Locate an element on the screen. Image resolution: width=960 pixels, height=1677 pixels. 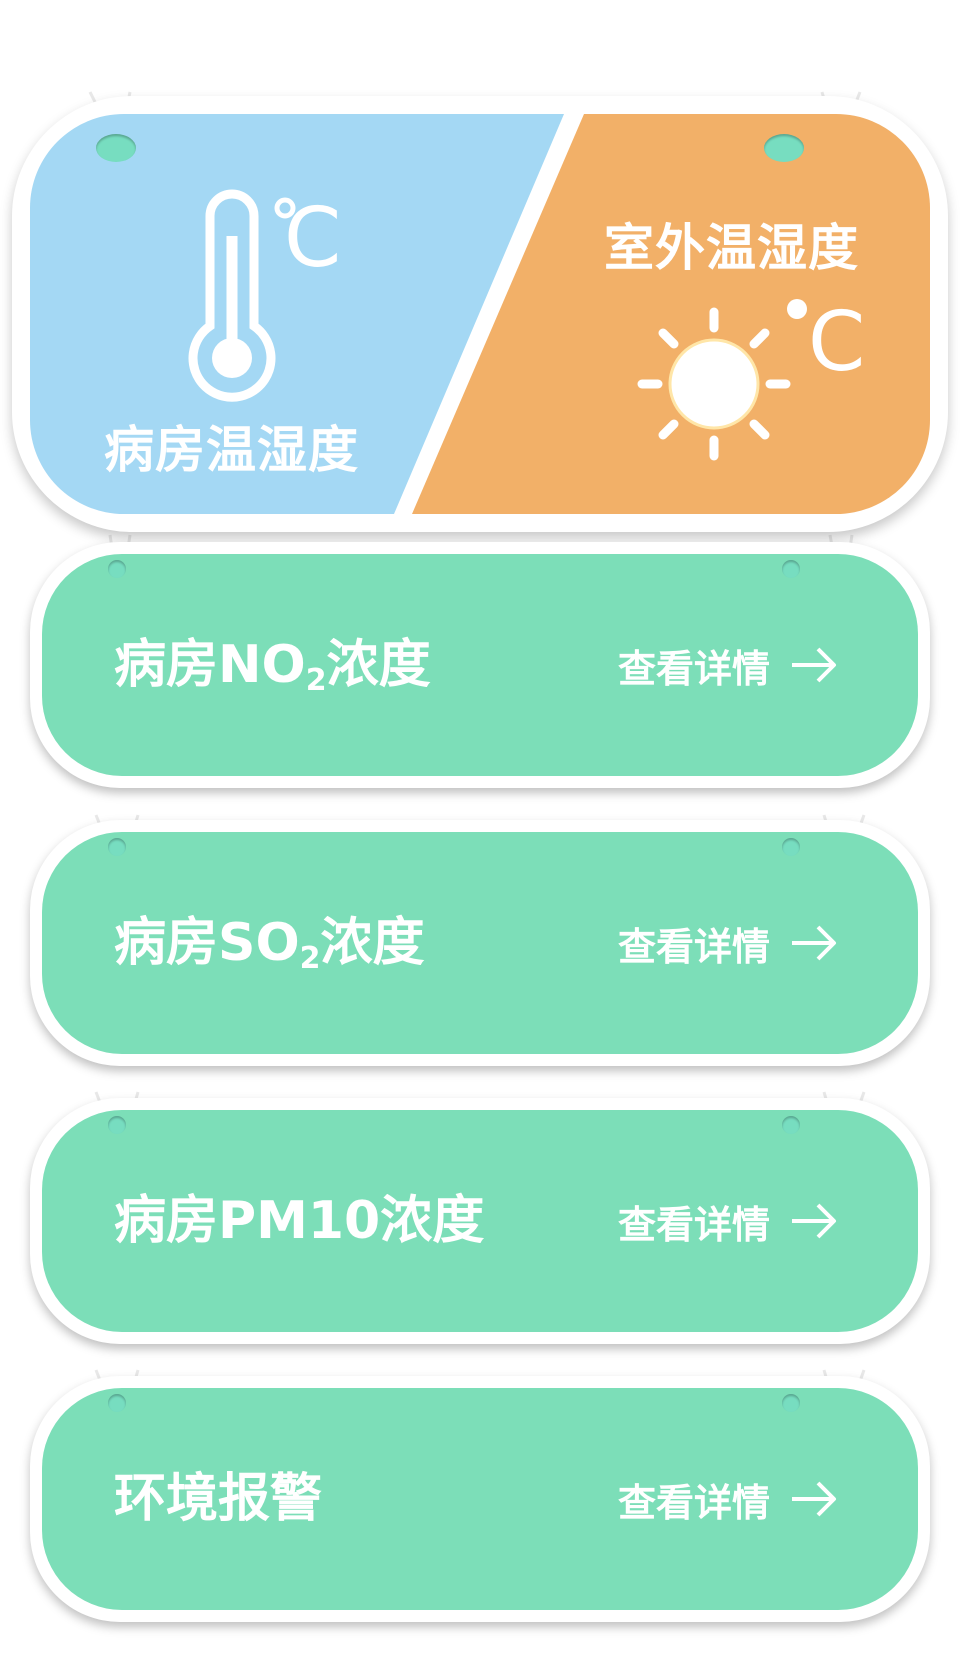
card-body: 病房SO2浓度 查看详情 is located at coordinates (480, 943).